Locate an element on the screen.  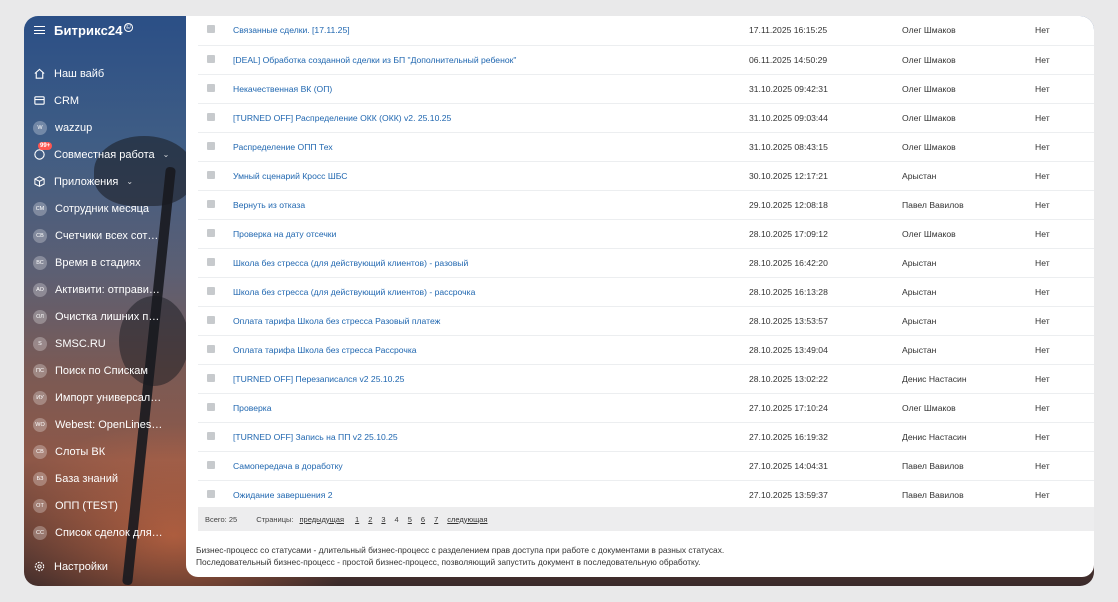
sidebar-item: Наш вайб is located at coordinates (105, 73).